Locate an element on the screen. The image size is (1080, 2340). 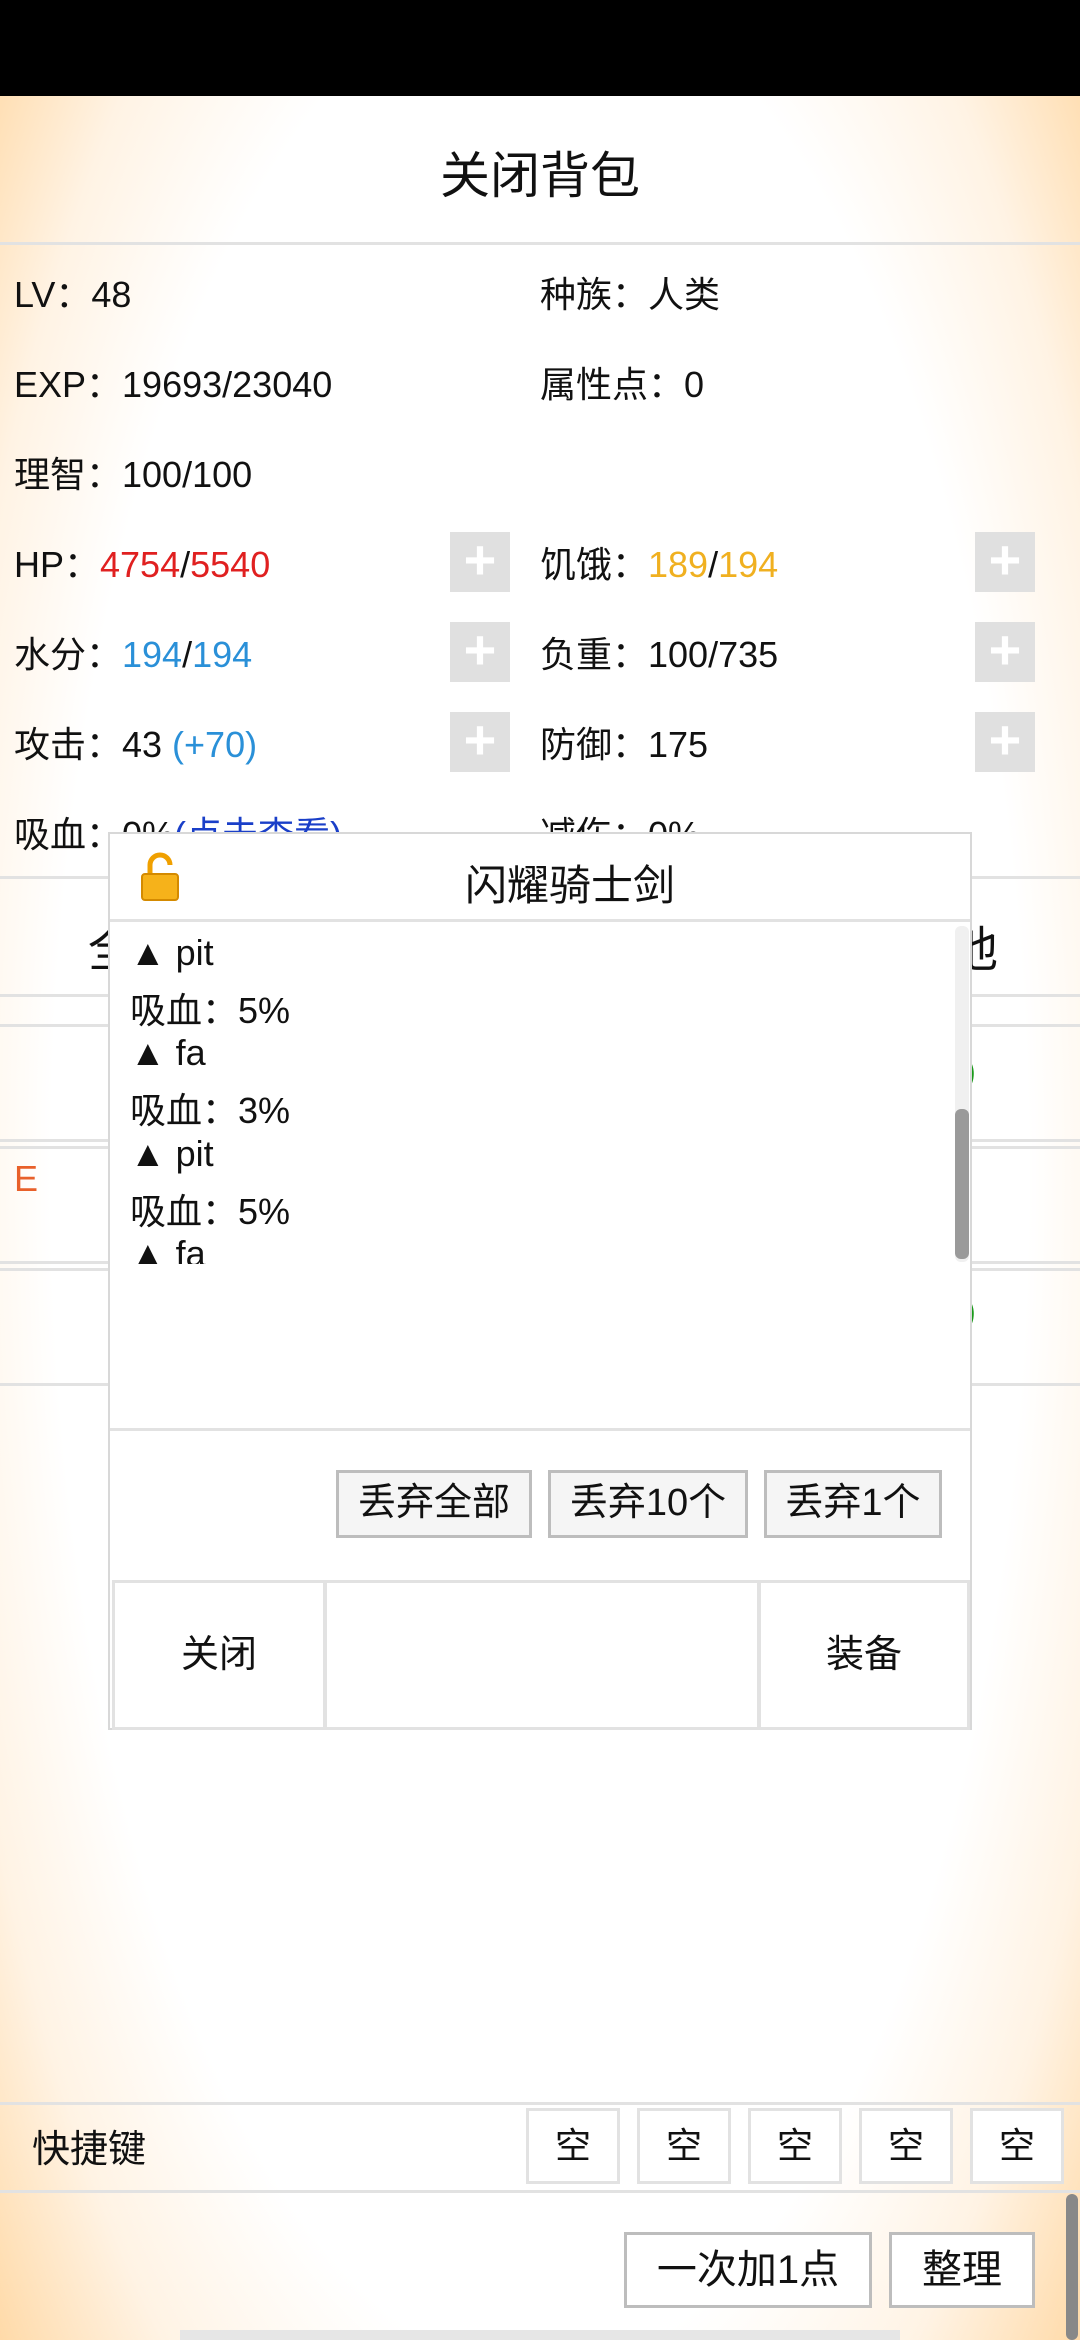
attack-label: 攻击：43 is located at coordinates (93, 744).